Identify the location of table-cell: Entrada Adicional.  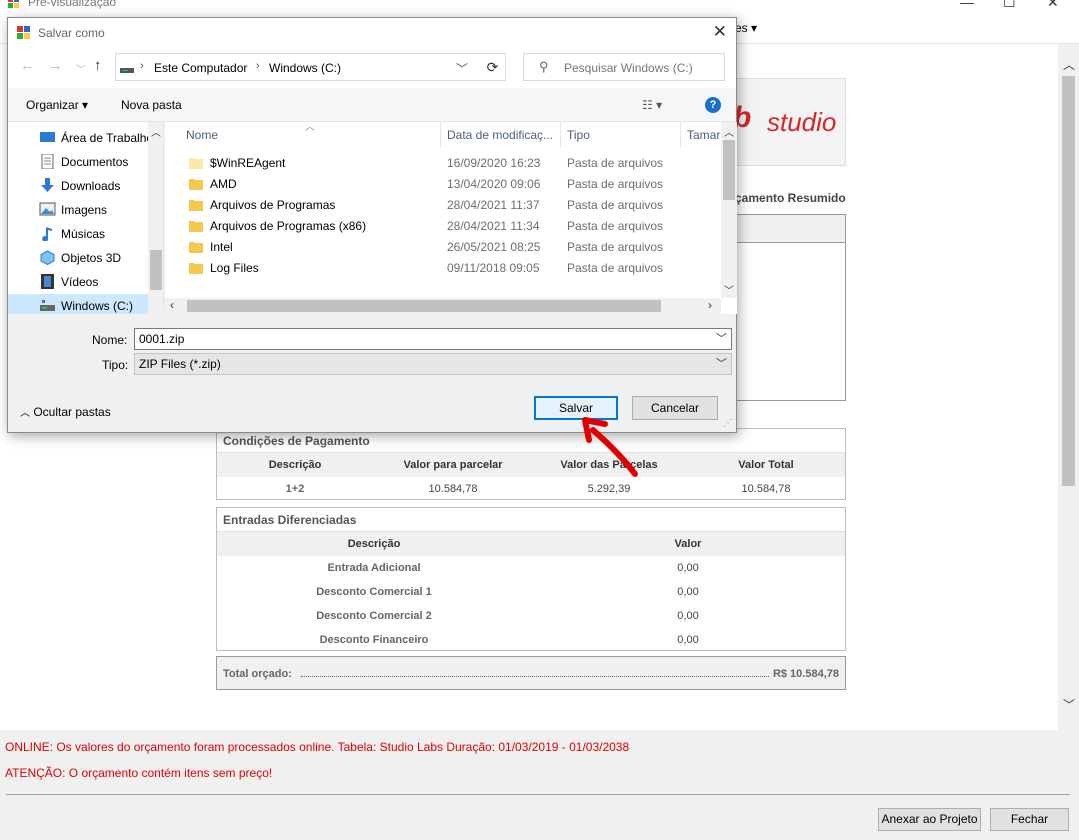
(374, 568).